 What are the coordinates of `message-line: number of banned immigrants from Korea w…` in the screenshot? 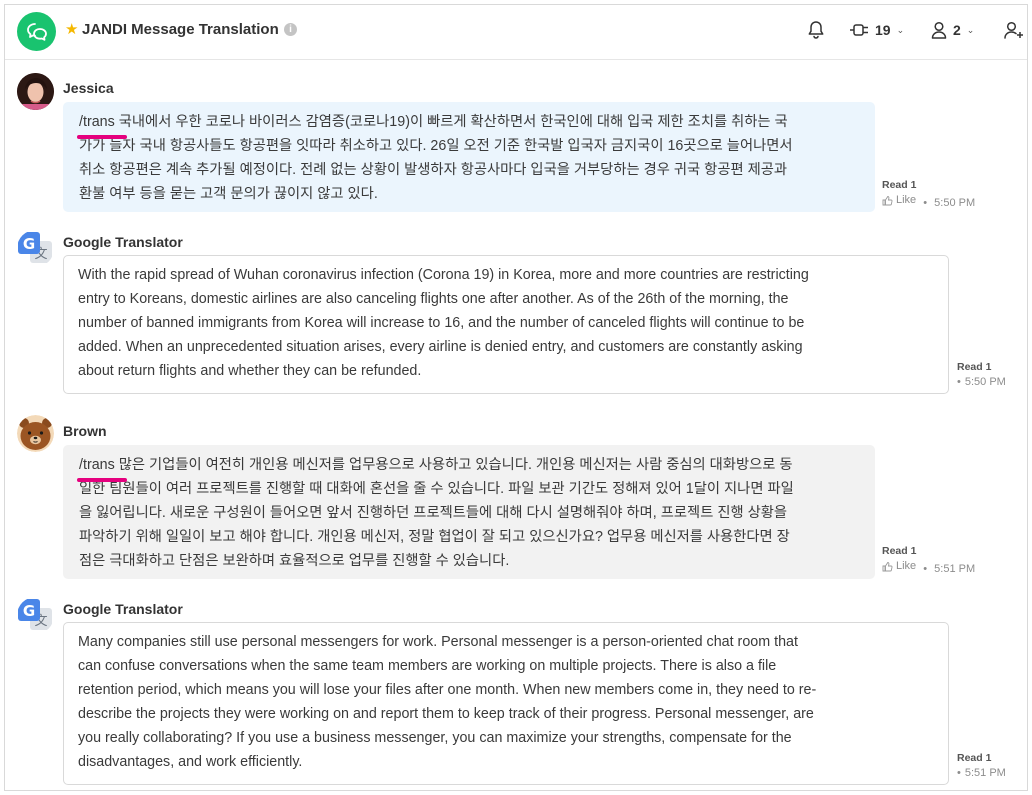 It's located at (441, 323).